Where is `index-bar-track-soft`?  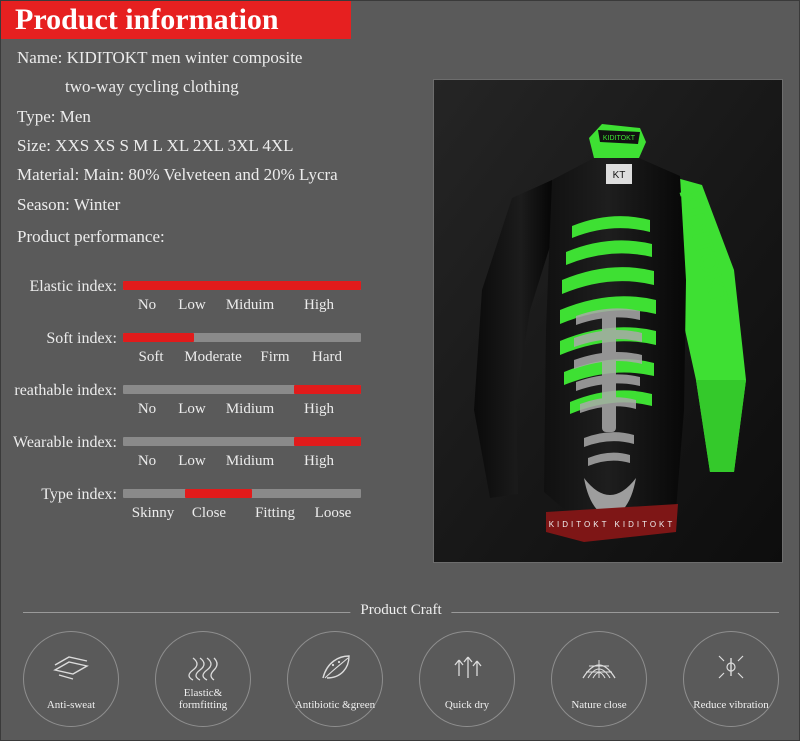
index-bar-track-soft is located at coordinates (242, 337).